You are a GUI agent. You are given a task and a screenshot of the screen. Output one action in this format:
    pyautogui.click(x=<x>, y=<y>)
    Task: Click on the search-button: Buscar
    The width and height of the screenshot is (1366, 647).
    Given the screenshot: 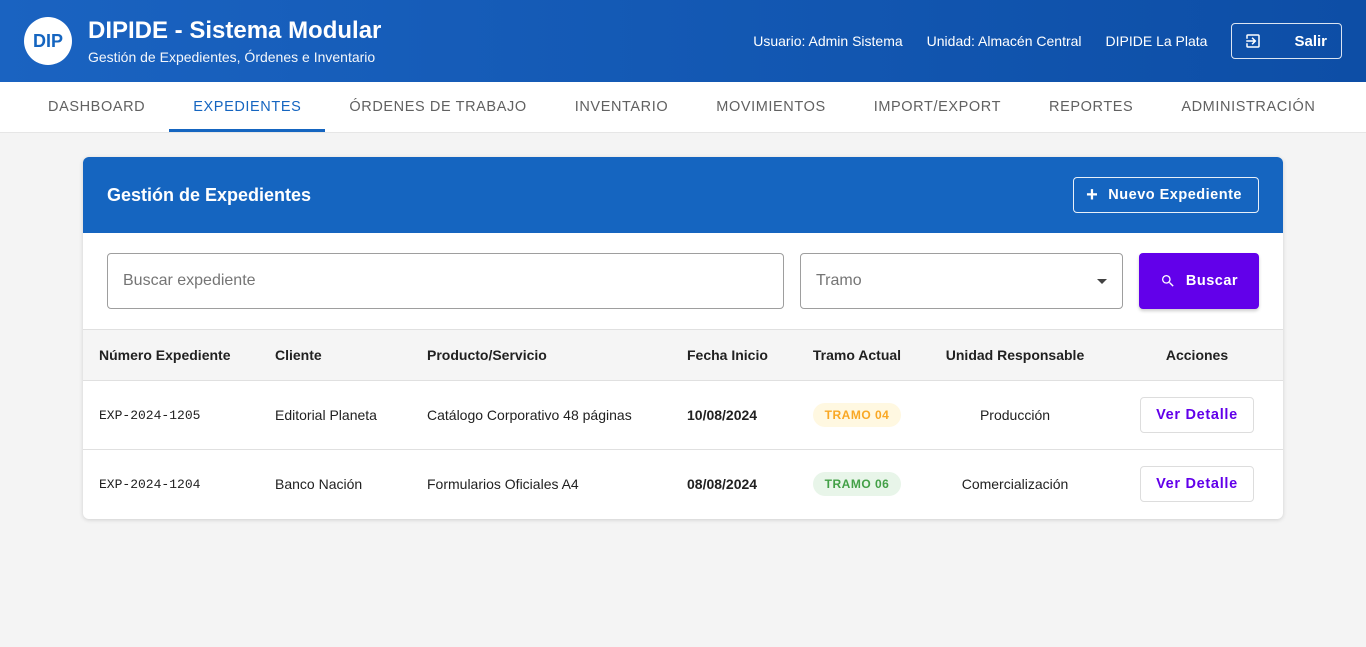 What is the action you would take?
    pyautogui.click(x=1199, y=281)
    